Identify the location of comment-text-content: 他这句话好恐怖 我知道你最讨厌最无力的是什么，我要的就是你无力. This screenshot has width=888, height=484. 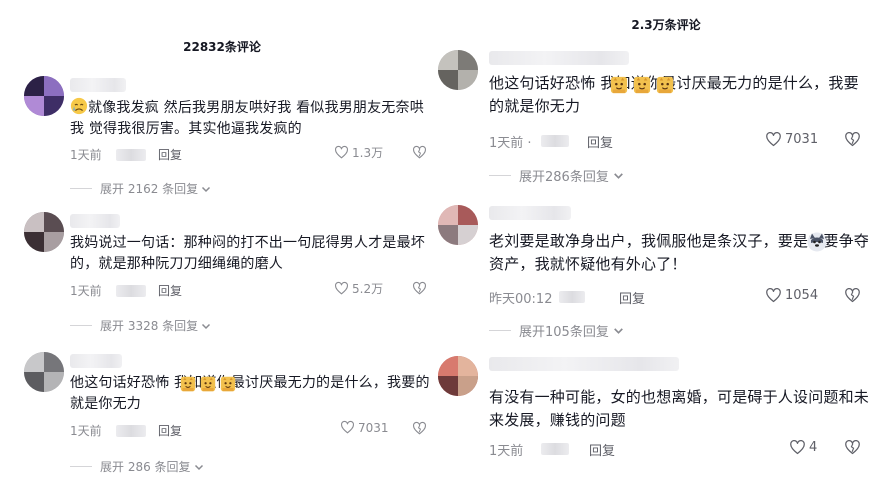
(250, 393).